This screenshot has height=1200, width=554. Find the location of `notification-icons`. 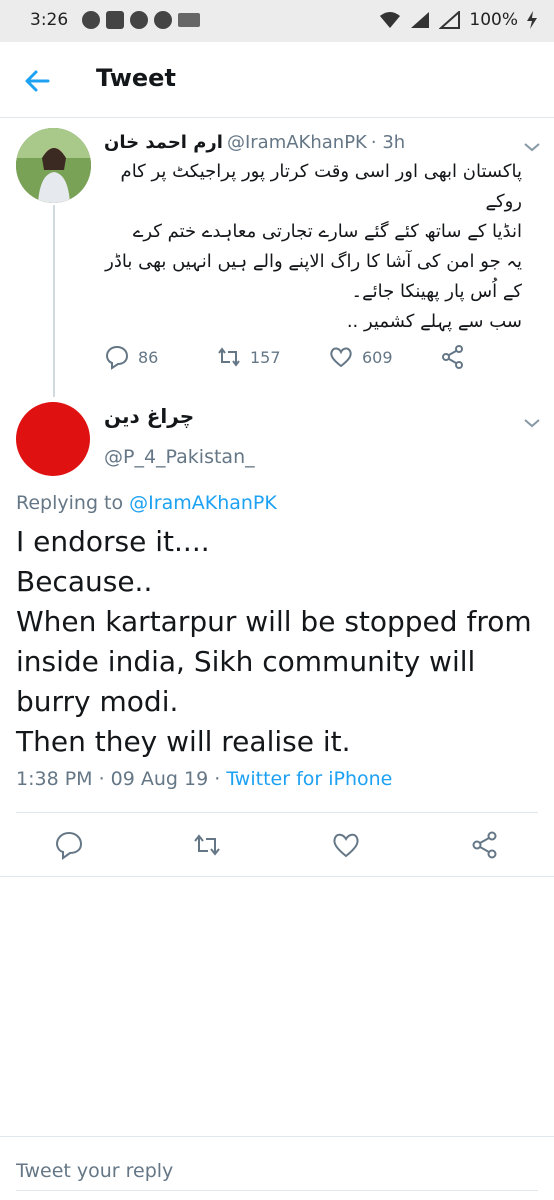

notification-icons is located at coordinates (141, 20).